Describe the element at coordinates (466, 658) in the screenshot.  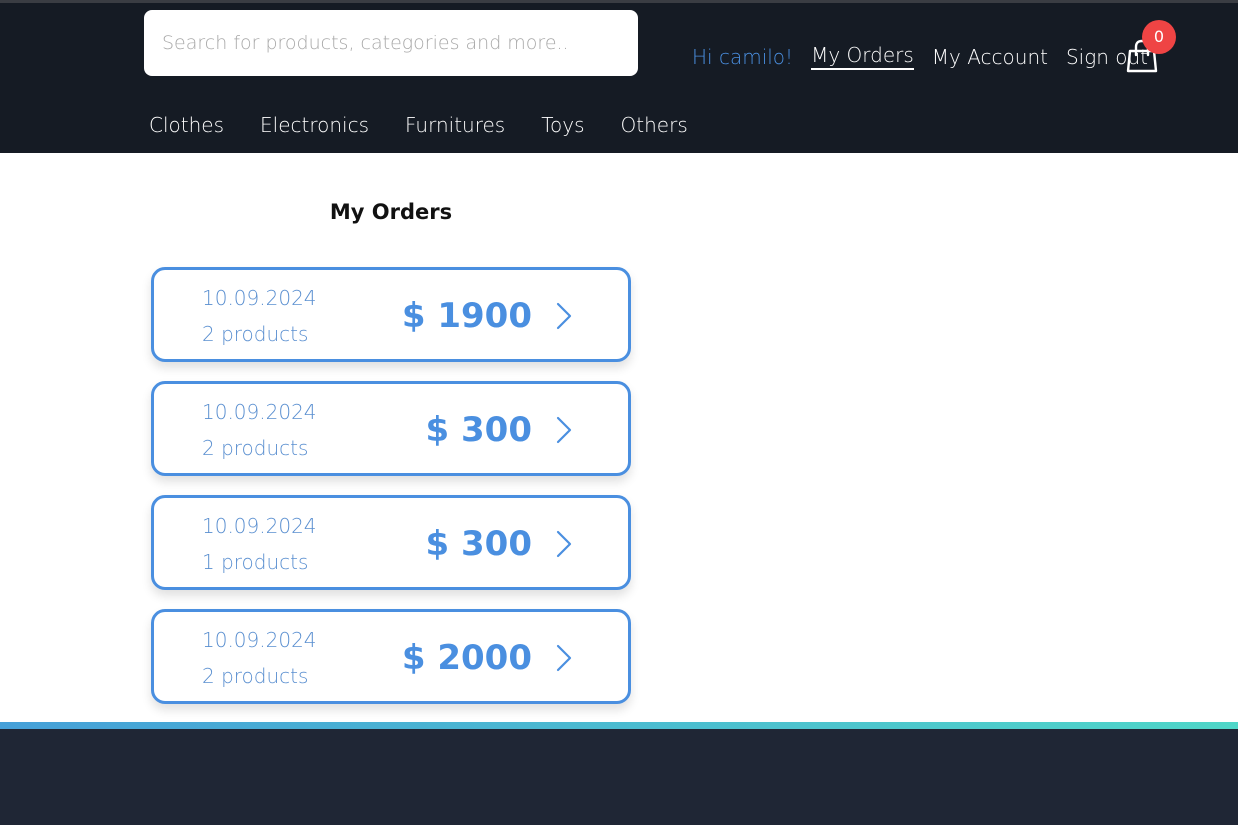
I see `order-total: $ 2000` at that location.